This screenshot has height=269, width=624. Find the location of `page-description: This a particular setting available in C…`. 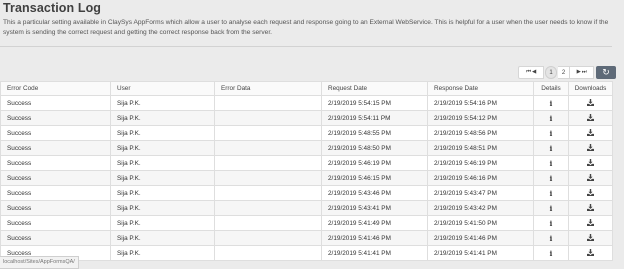

page-description: This a particular setting available in C… is located at coordinates (306, 27).